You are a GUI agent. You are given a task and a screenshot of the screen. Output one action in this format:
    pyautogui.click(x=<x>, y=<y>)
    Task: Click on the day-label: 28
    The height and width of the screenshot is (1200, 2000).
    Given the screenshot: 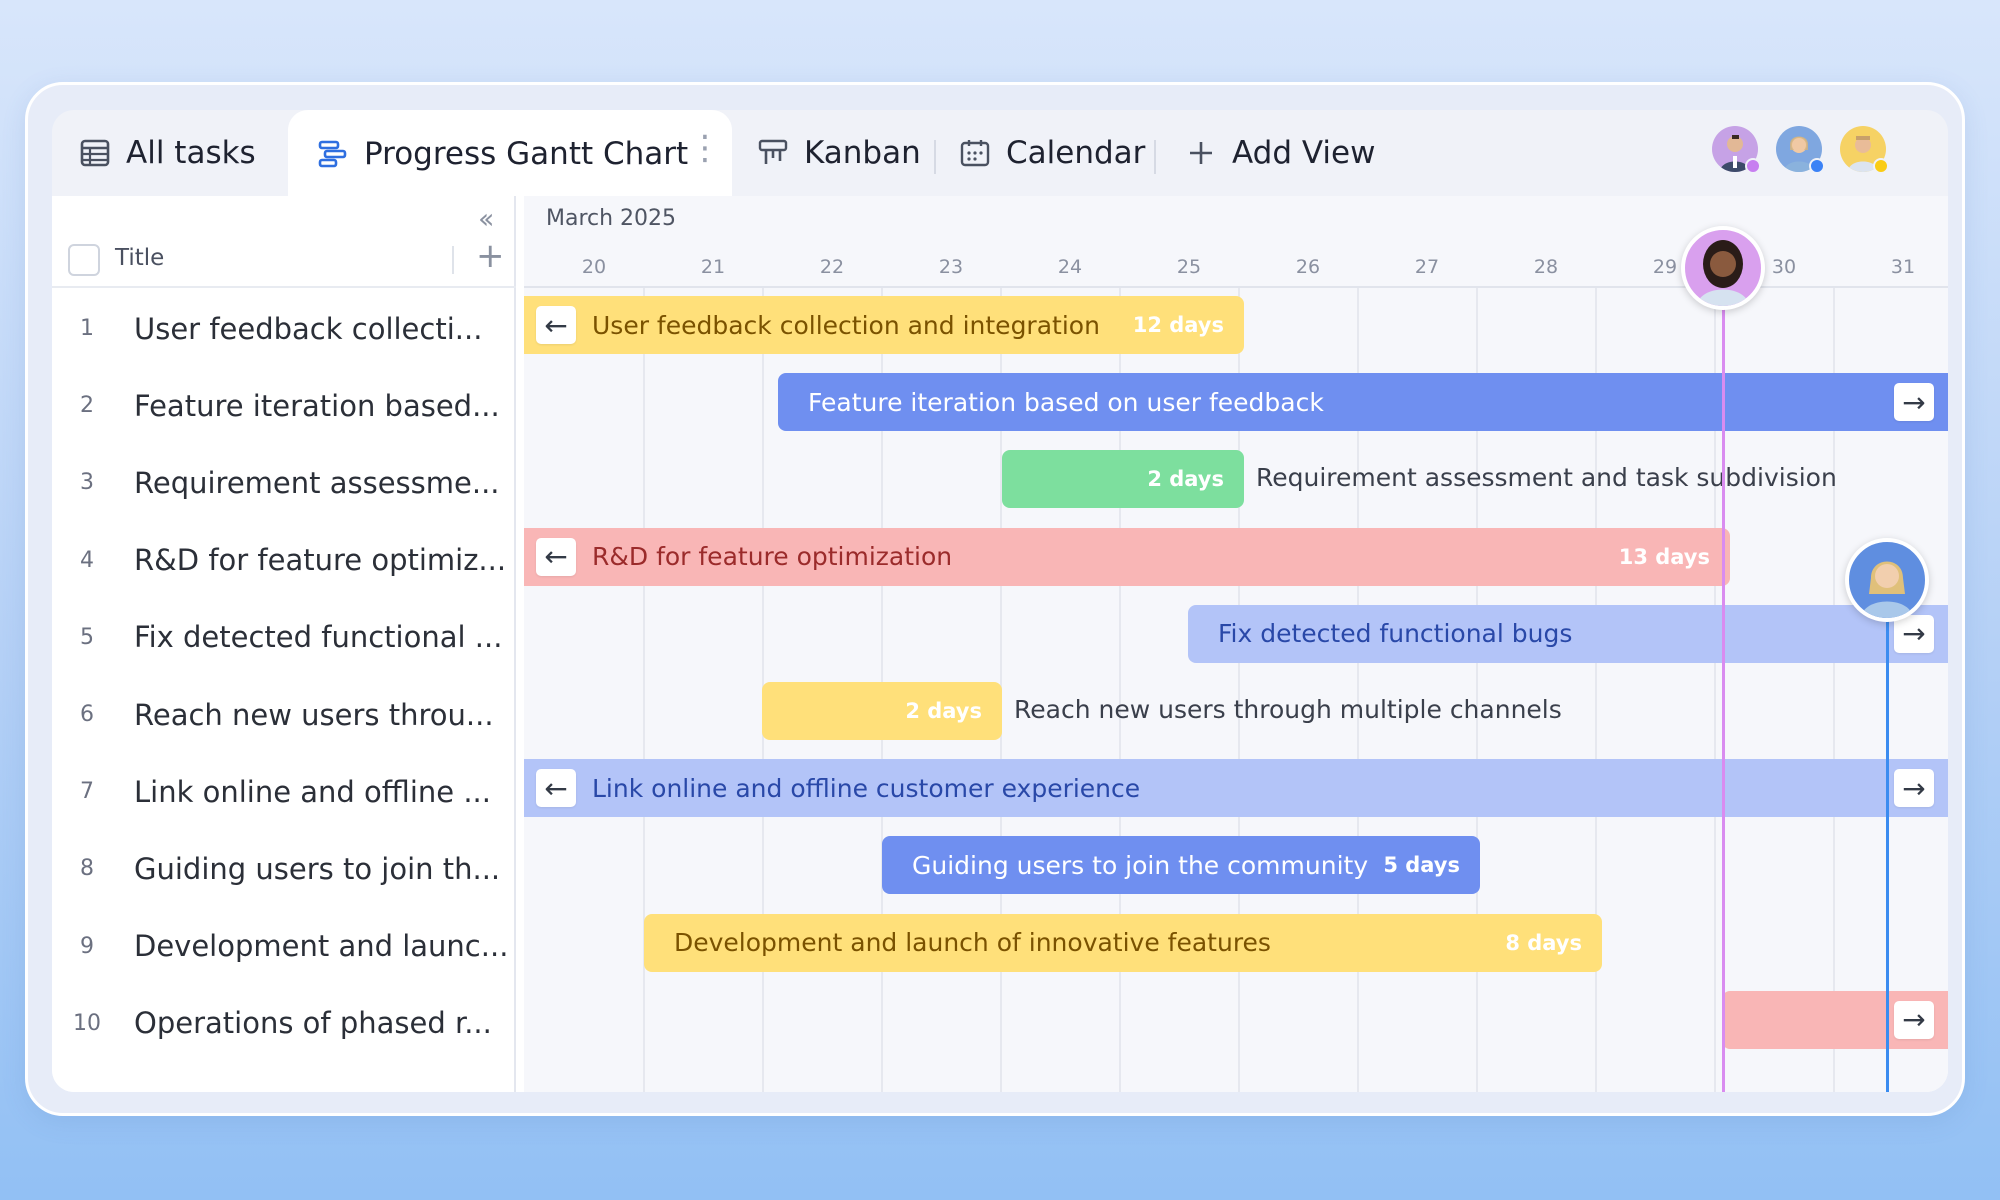 What is the action you would take?
    pyautogui.click(x=1546, y=267)
    